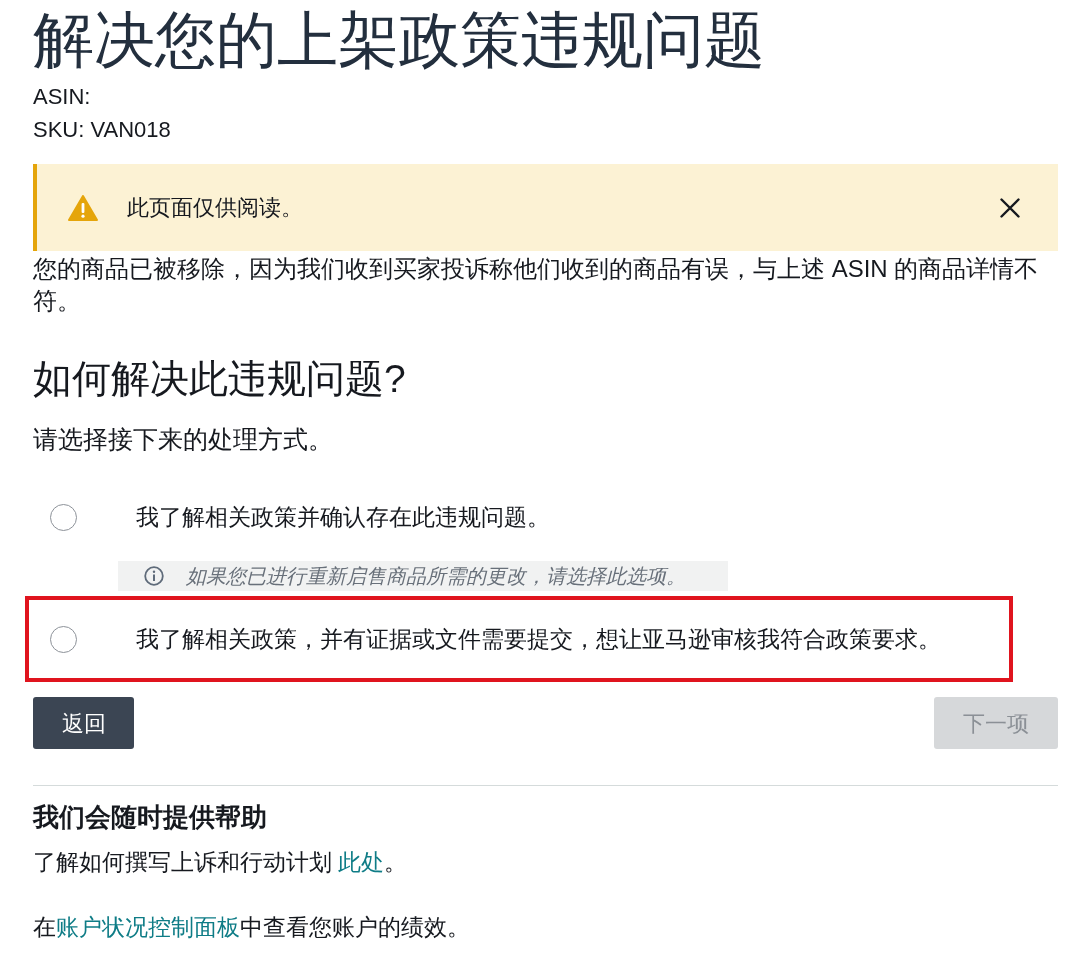 The width and height of the screenshot is (1080, 963). What do you see at coordinates (148, 927) in the screenshot?
I see `inline-link: 账户状况控制面板` at bounding box center [148, 927].